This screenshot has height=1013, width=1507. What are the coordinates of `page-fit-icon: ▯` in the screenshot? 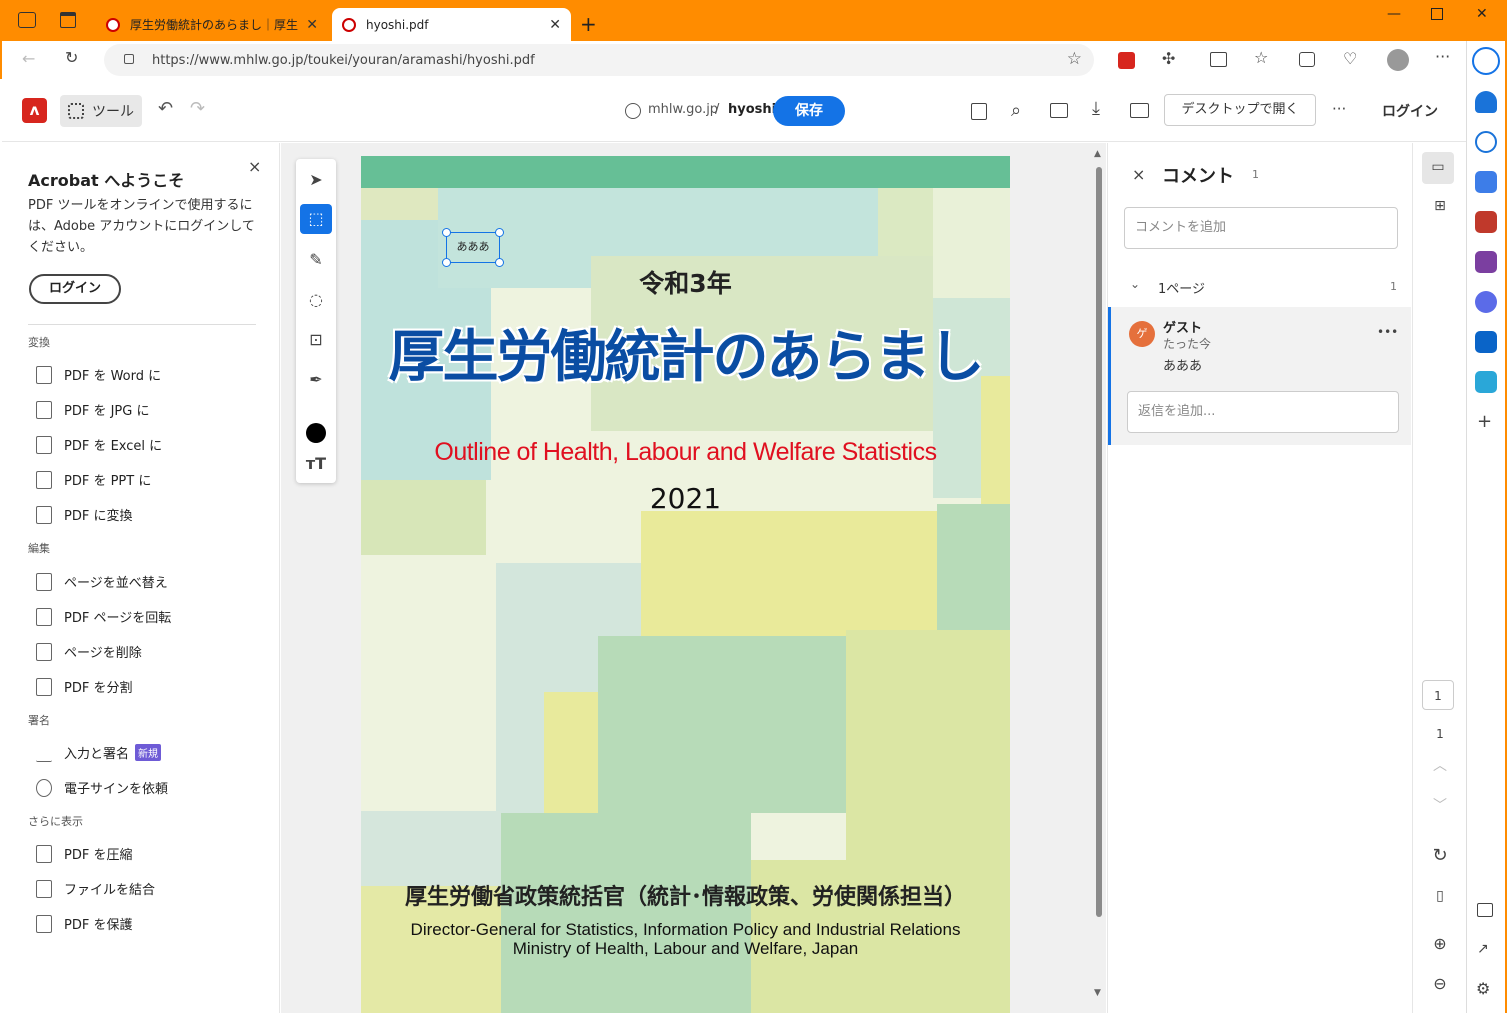 It's located at (1440, 896).